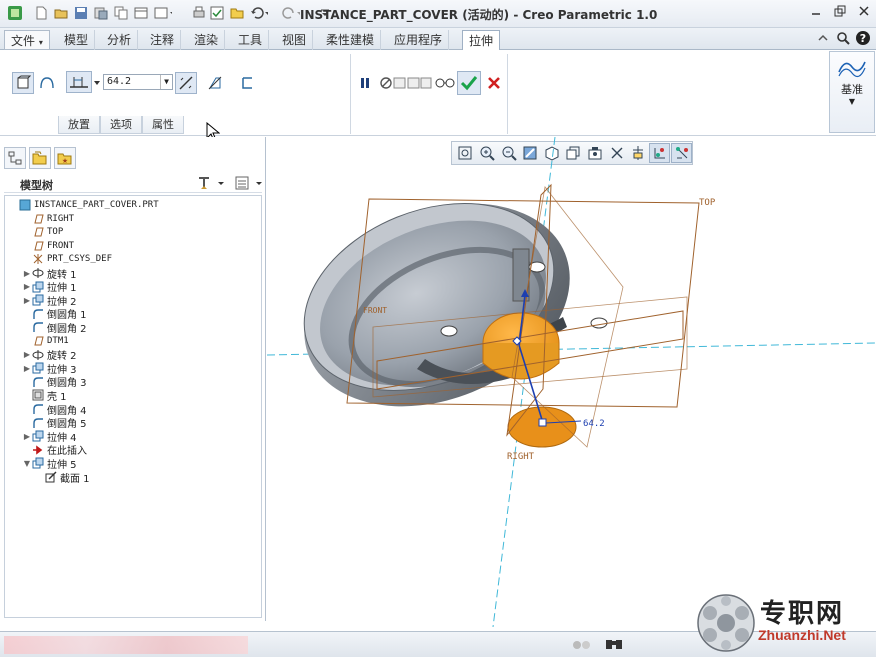  Describe the element at coordinates (121, 125) in the screenshot. I see `subtab-options: 选项` at that location.